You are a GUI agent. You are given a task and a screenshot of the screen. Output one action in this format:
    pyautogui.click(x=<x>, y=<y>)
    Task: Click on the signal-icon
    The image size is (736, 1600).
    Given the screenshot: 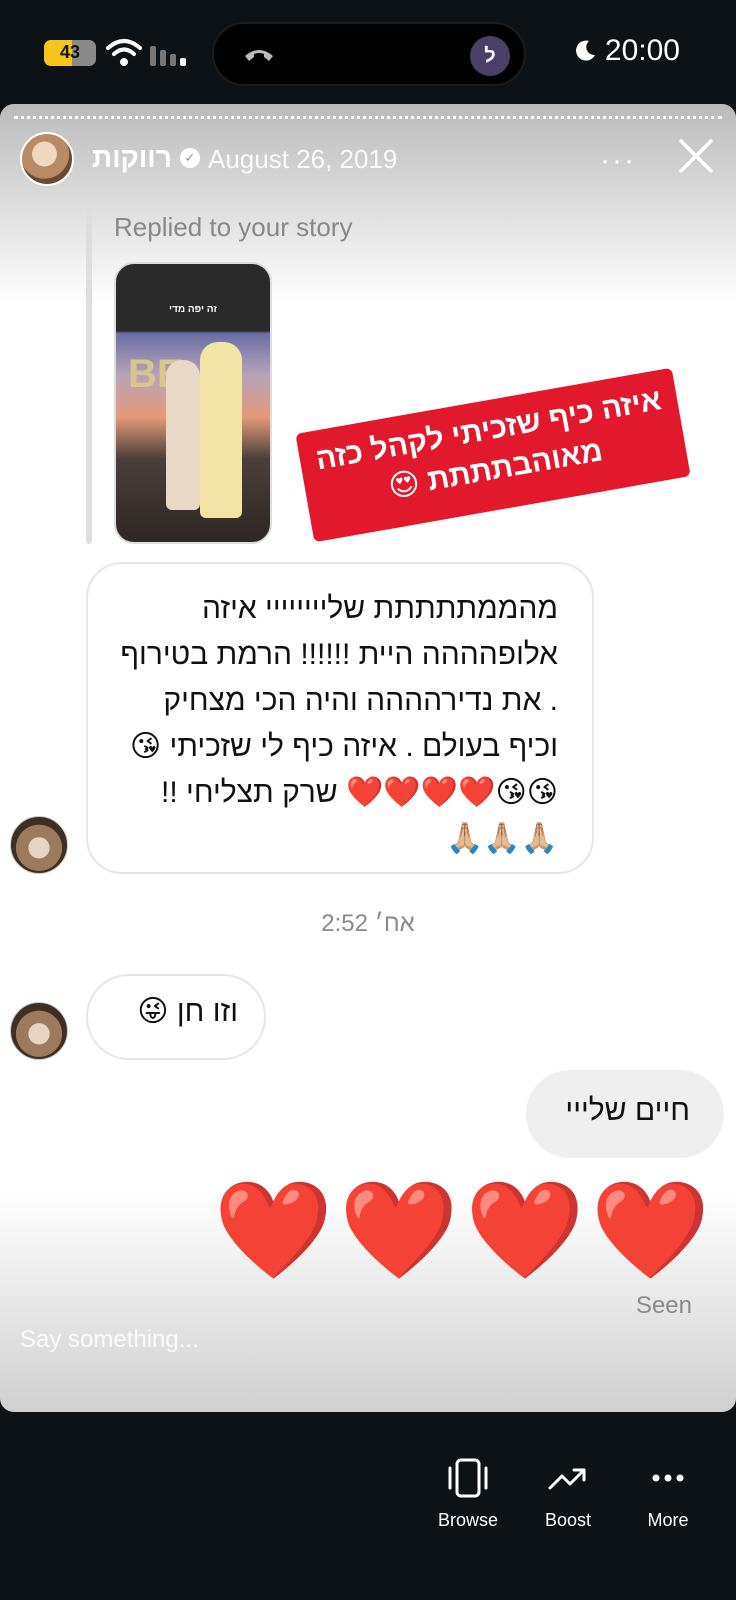 What is the action you would take?
    pyautogui.click(x=168, y=56)
    